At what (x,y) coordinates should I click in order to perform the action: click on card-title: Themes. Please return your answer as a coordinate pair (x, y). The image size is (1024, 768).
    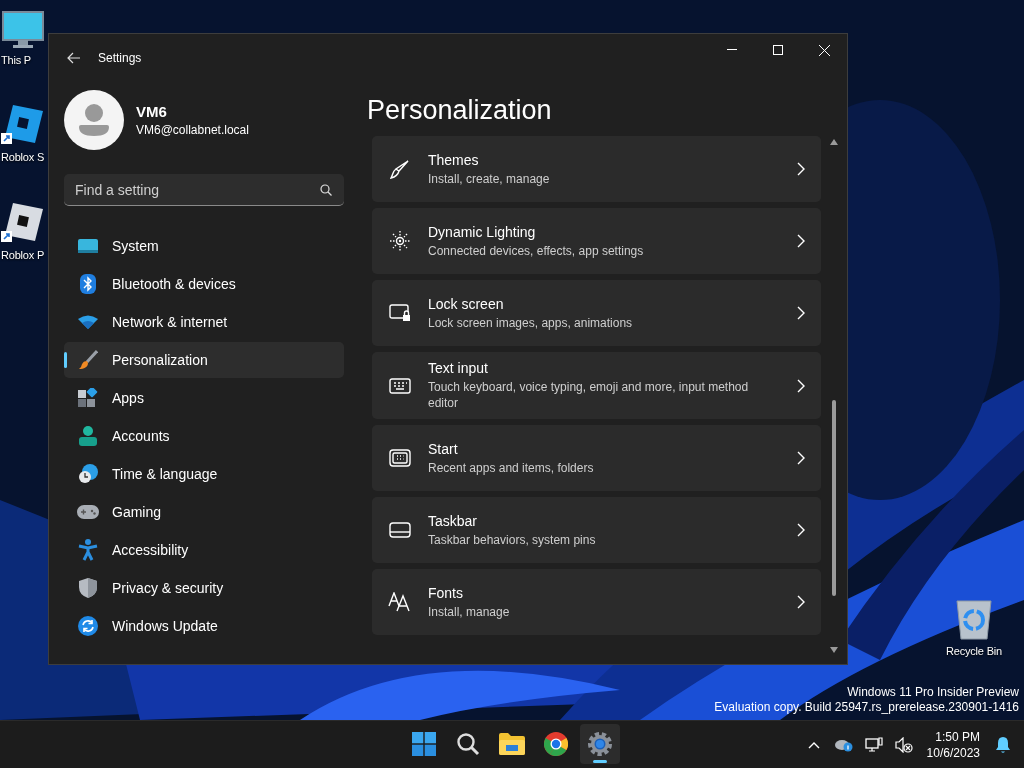
    Looking at the image, I should click on (454, 159).